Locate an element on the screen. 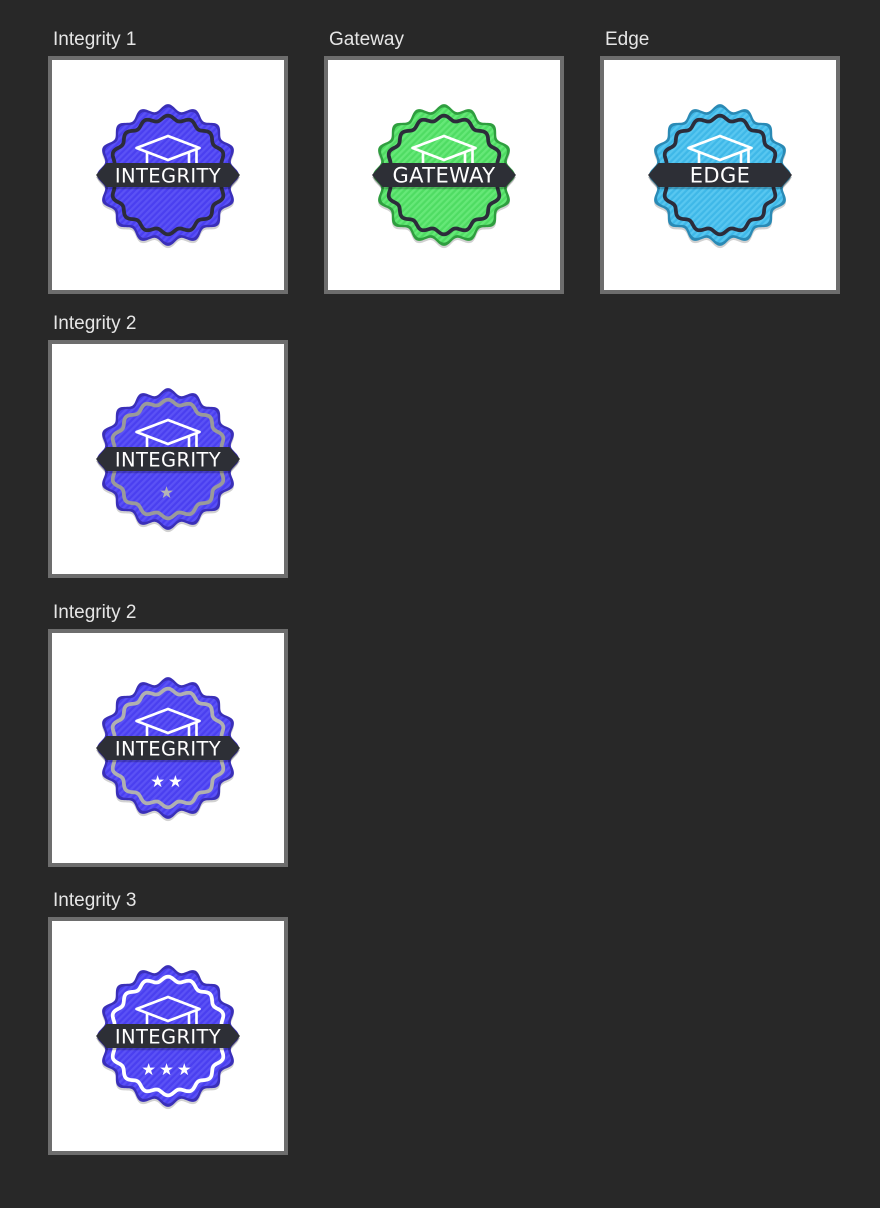 The width and height of the screenshot is (880, 1208). badge-thumbnail: GATEWAY is located at coordinates (444, 175).